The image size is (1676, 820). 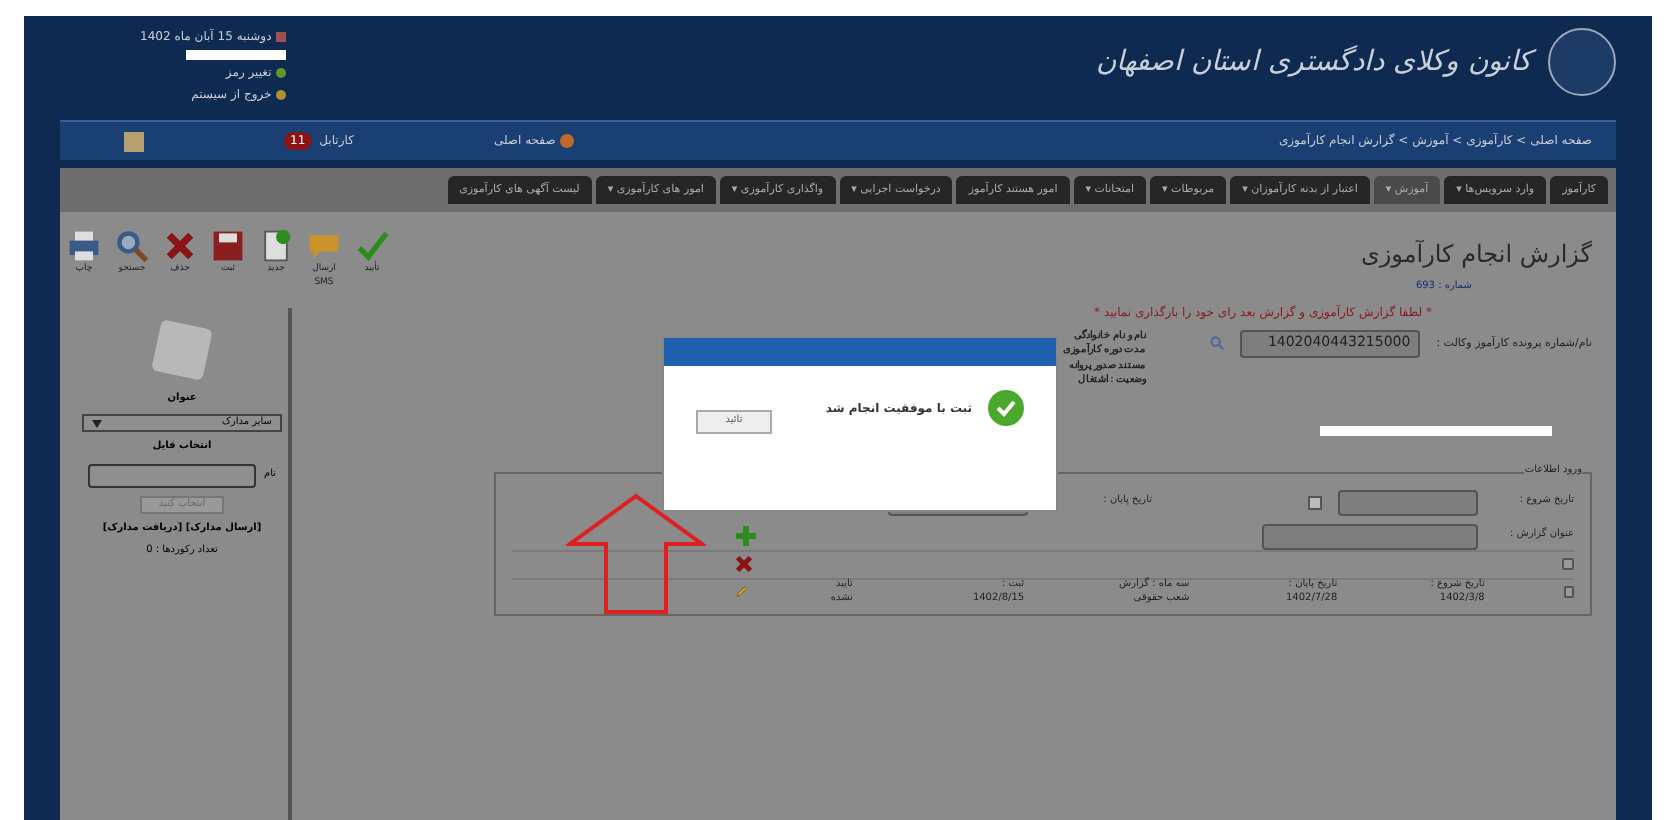 I want to click on success-check-icon, so click(x=1006, y=408).